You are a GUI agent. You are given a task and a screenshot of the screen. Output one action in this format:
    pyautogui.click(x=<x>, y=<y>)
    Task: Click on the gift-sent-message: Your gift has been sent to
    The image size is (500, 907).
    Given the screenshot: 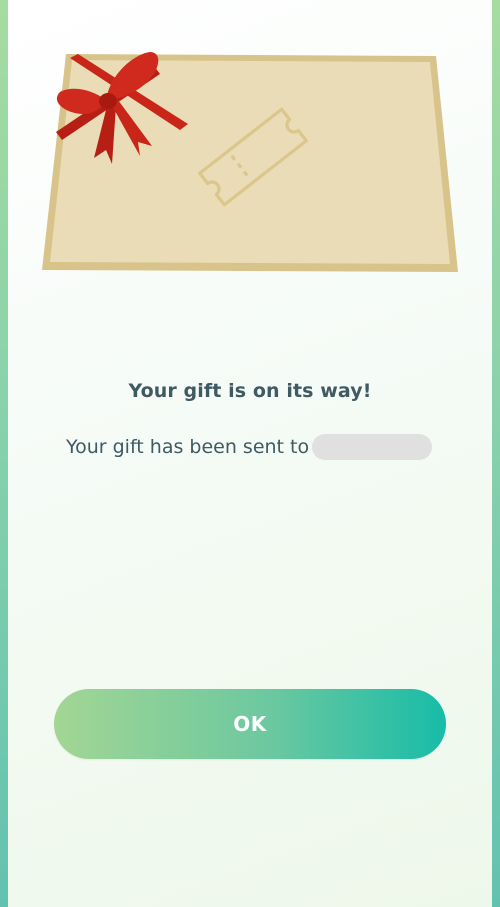 What is the action you would take?
    pyautogui.click(x=249, y=447)
    